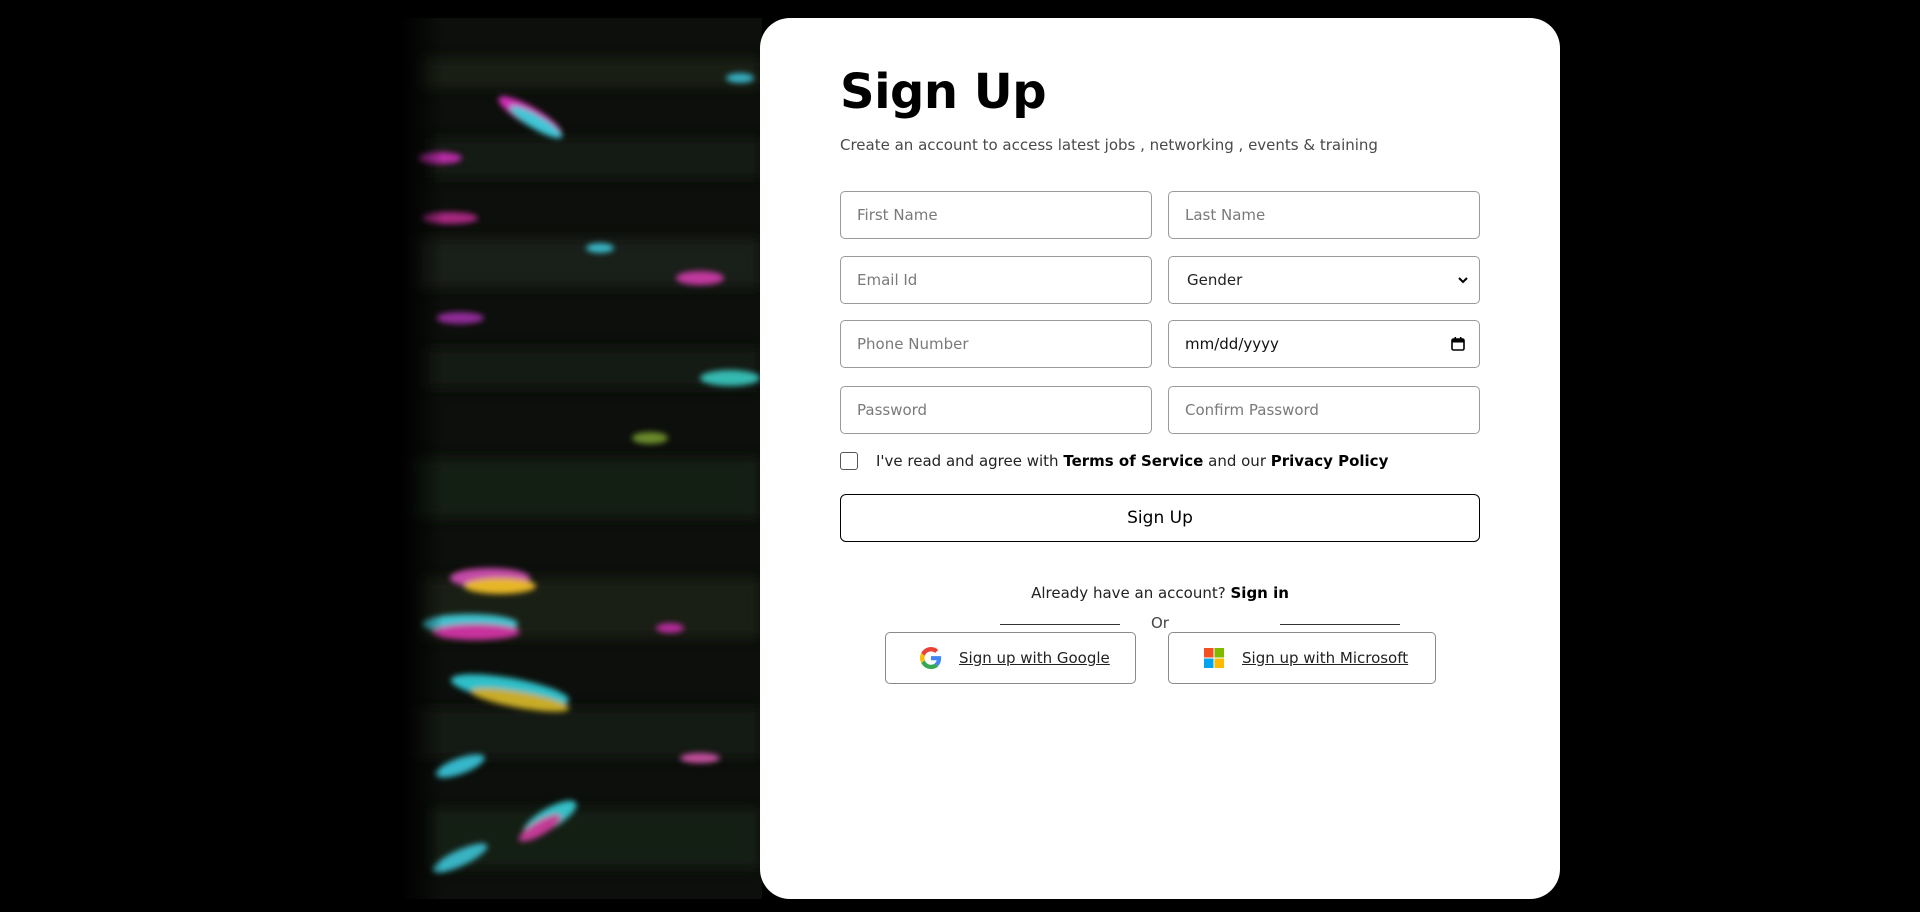 Image resolution: width=1920 pixels, height=912 pixels. I want to click on email-input, so click(996, 280).